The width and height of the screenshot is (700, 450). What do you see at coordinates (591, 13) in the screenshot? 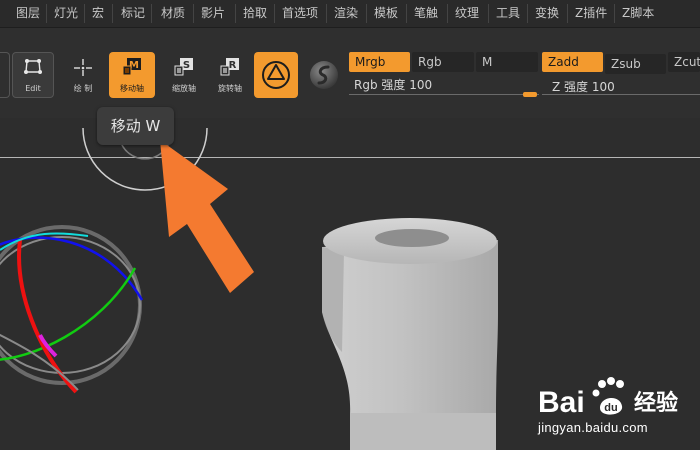
I see `menu-item-zplugin: Z插件` at bounding box center [591, 13].